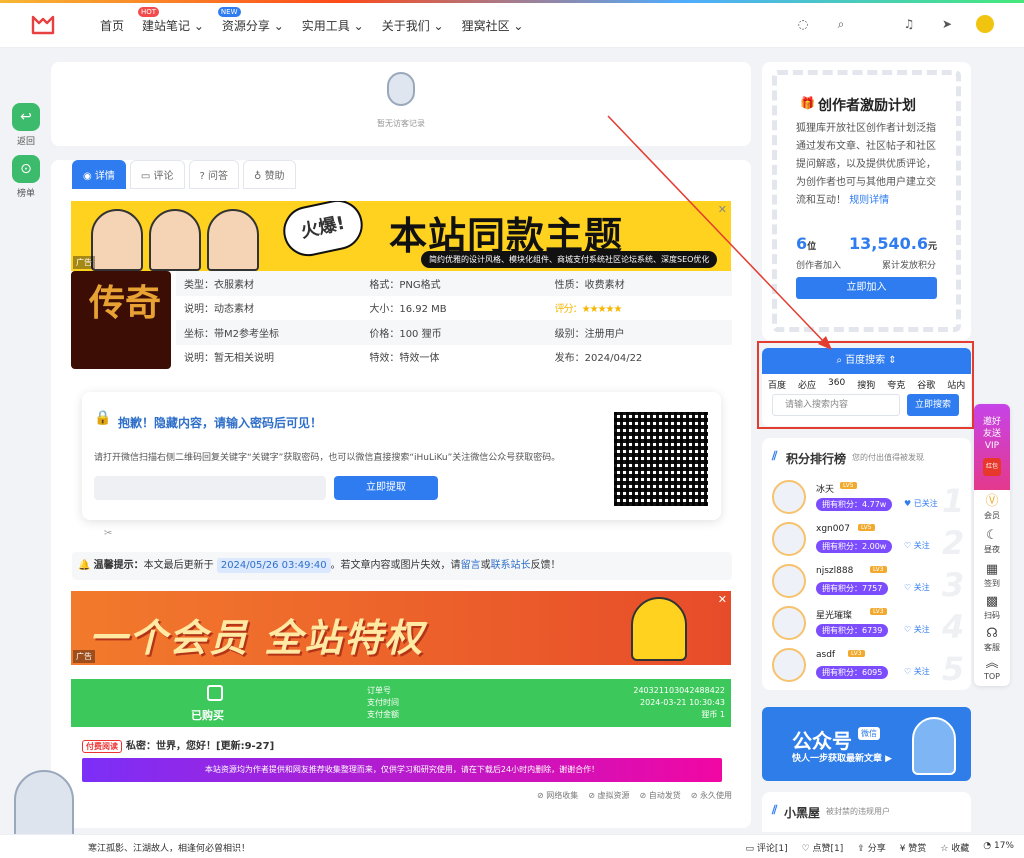  What do you see at coordinates (954, 847) in the screenshot?
I see `favorite-action: ☆ 收藏` at bounding box center [954, 847].